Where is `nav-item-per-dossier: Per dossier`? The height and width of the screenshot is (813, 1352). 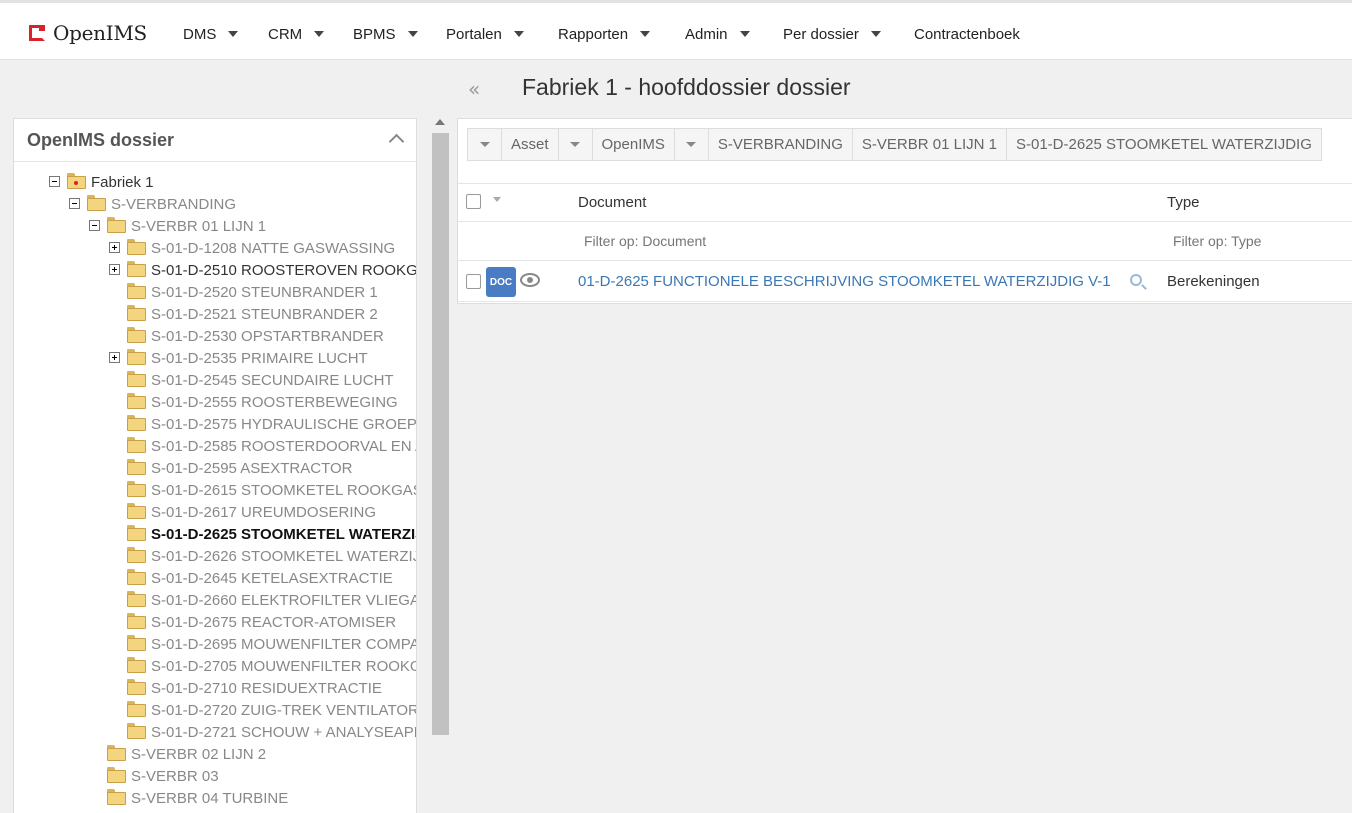 nav-item-per-dossier: Per dossier is located at coordinates (832, 34).